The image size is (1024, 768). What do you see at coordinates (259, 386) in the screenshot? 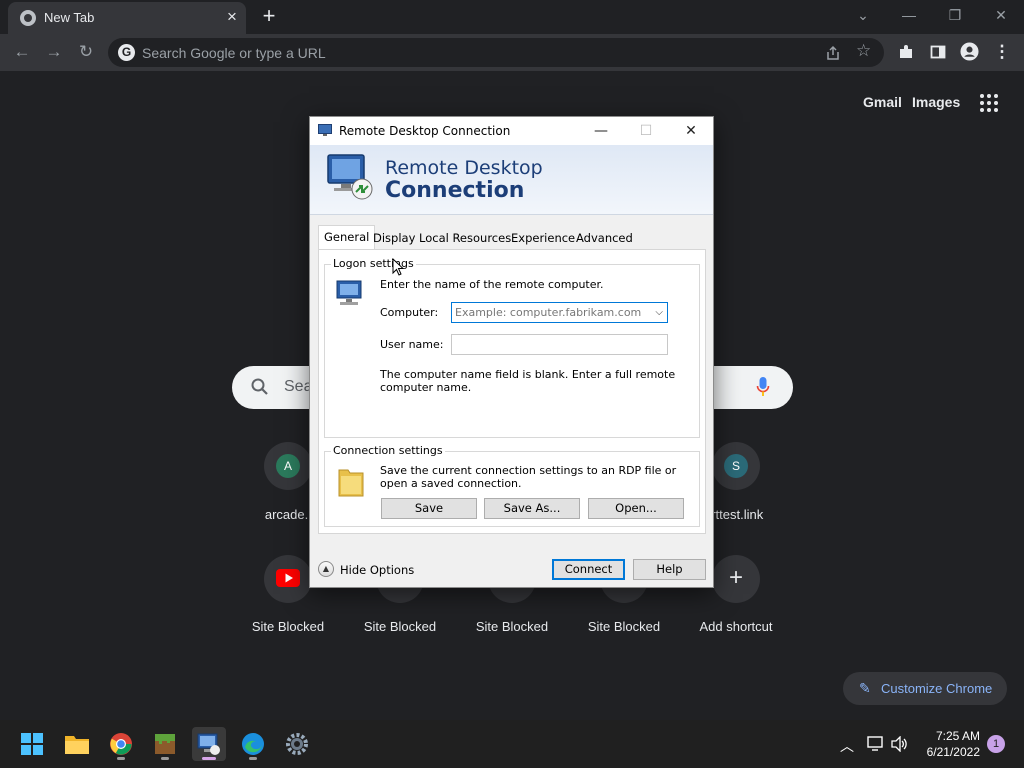
I see `search-icon` at bounding box center [259, 386].